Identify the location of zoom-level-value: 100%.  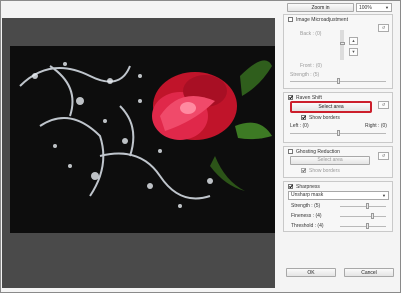
(365, 8).